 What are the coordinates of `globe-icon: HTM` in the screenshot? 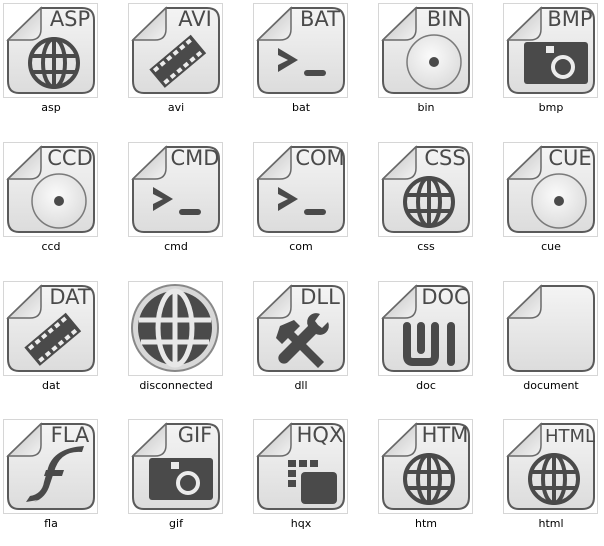 It's located at (425, 466).